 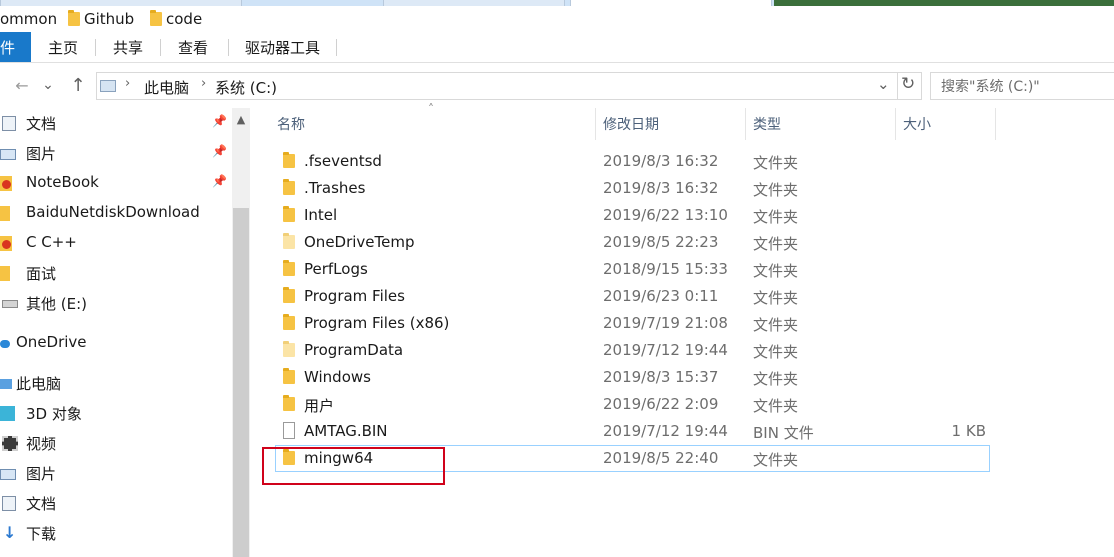 What do you see at coordinates (1026, 87) in the screenshot?
I see `search-input` at bounding box center [1026, 87].